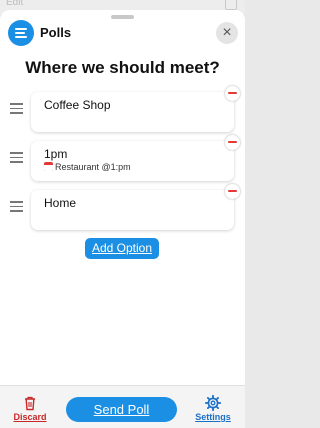 The width and height of the screenshot is (320, 428). I want to click on add-option-button: Add Option, so click(122, 248).